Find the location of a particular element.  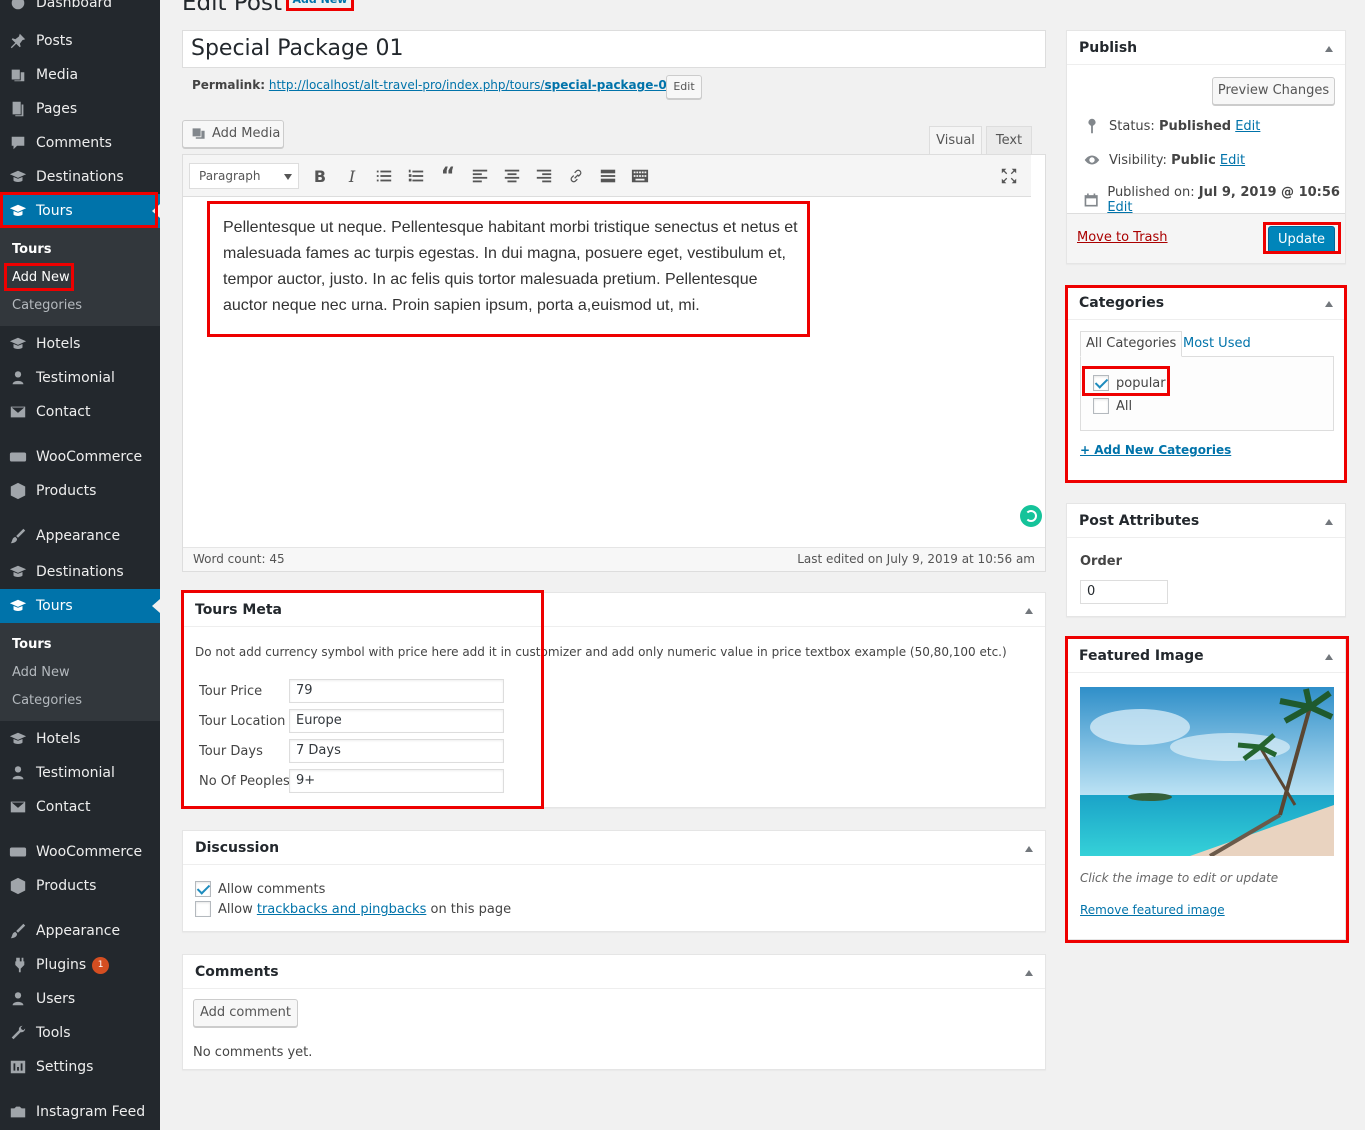

woocommerce-icon is located at coordinates (18, 852).